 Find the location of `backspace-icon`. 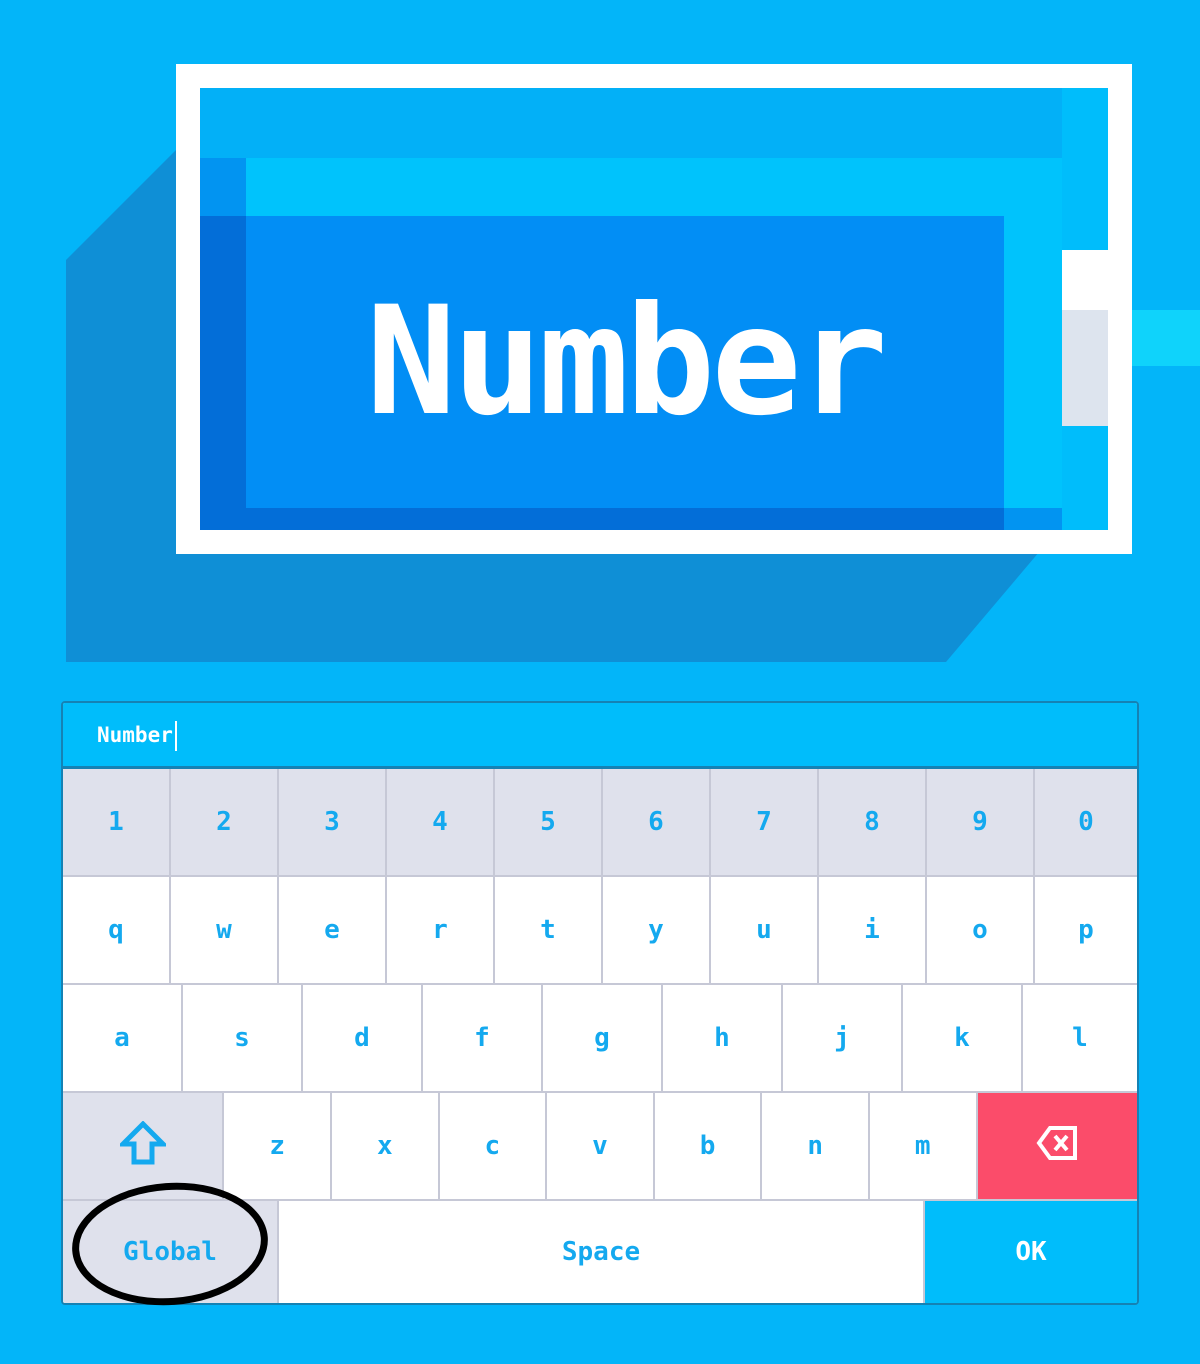

backspace-icon is located at coordinates (1057, 1146).